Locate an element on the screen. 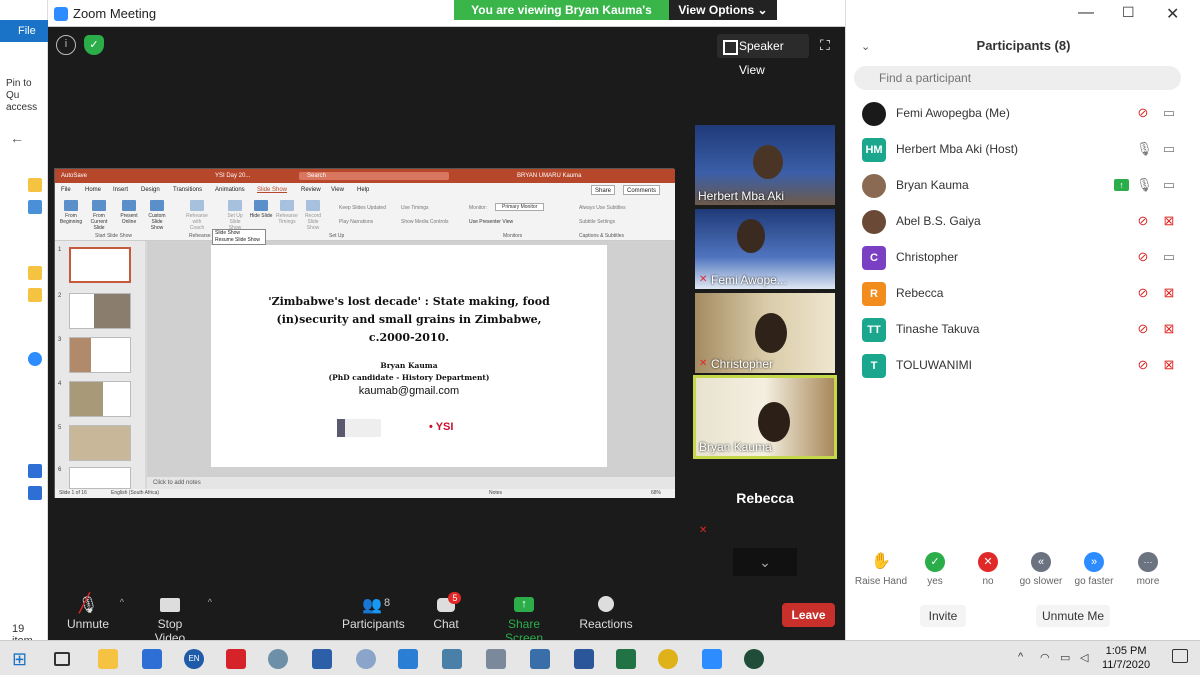  ppt-menu-home: Home is located at coordinates (93, 190).